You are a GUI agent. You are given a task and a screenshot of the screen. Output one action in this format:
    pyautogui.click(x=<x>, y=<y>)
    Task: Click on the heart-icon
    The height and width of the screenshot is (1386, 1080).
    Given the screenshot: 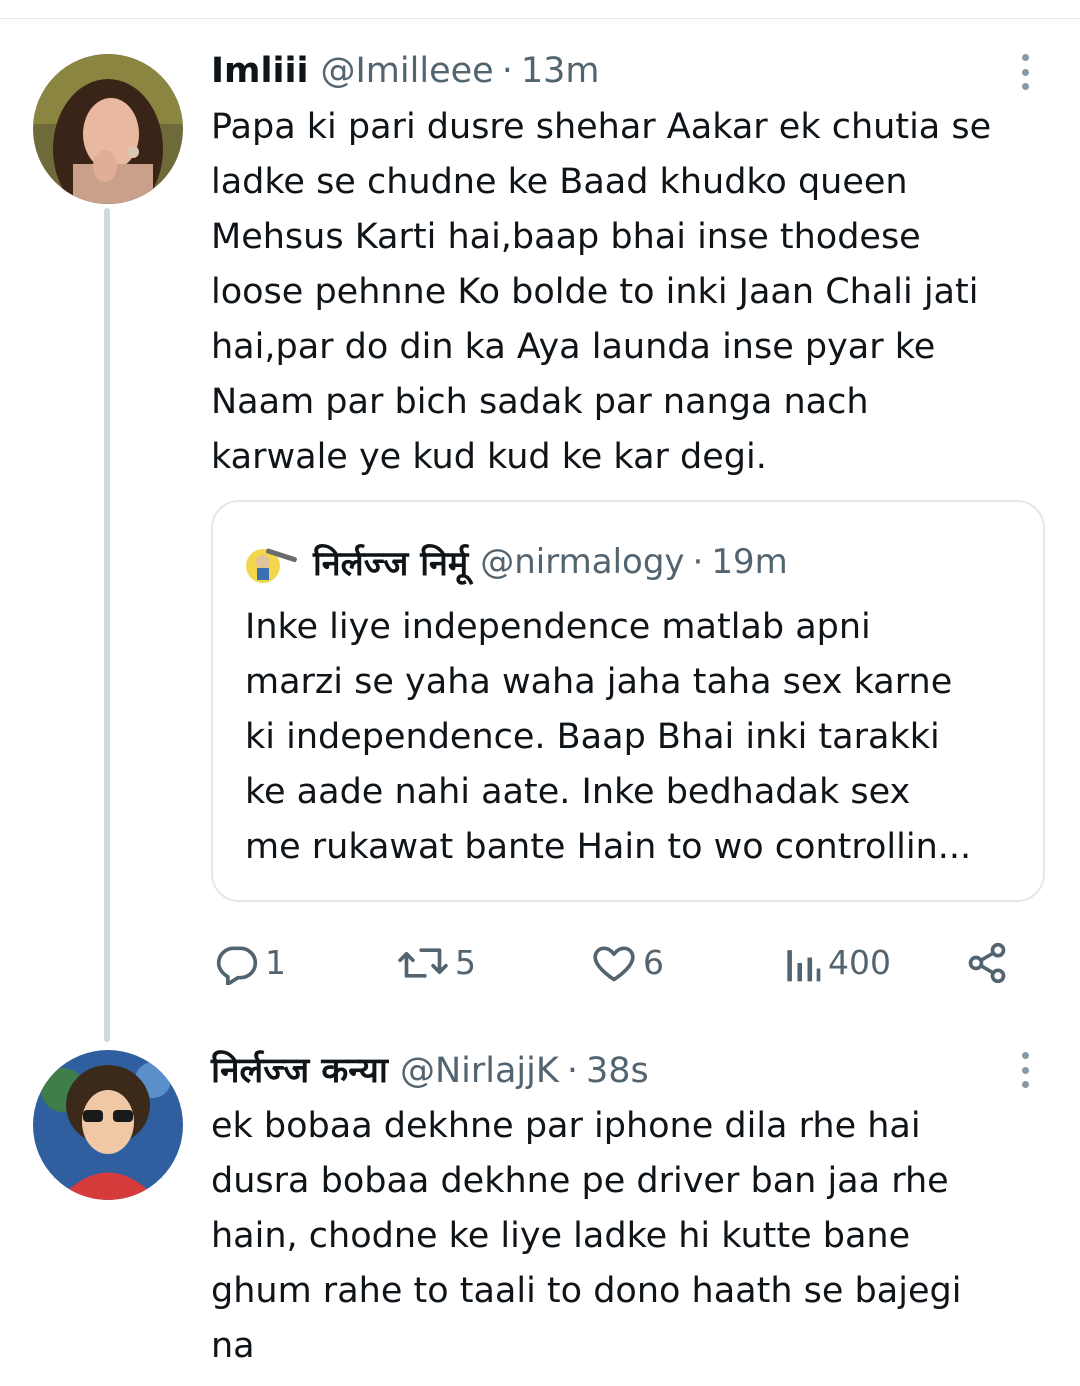 What is the action you would take?
    pyautogui.click(x=614, y=963)
    